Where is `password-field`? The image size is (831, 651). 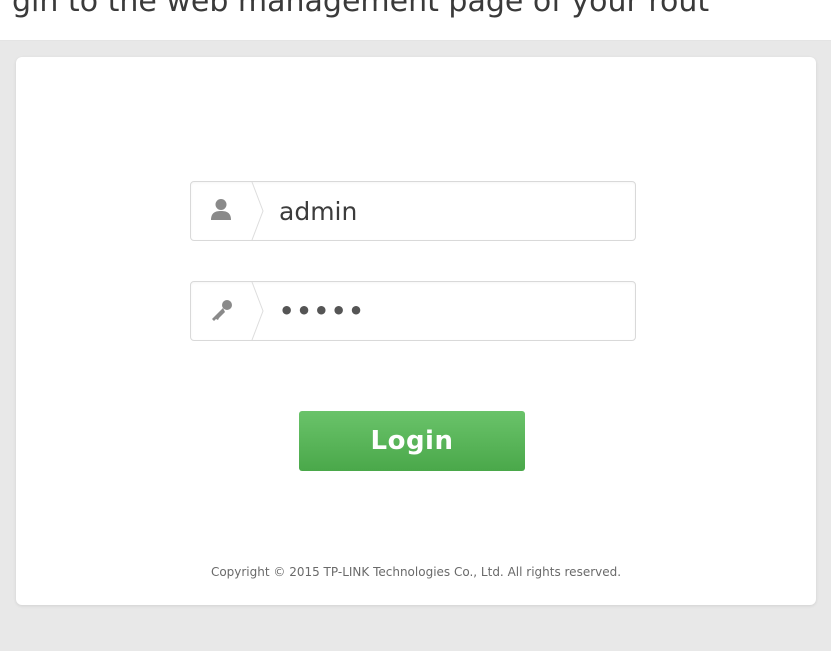
password-field is located at coordinates (413, 311).